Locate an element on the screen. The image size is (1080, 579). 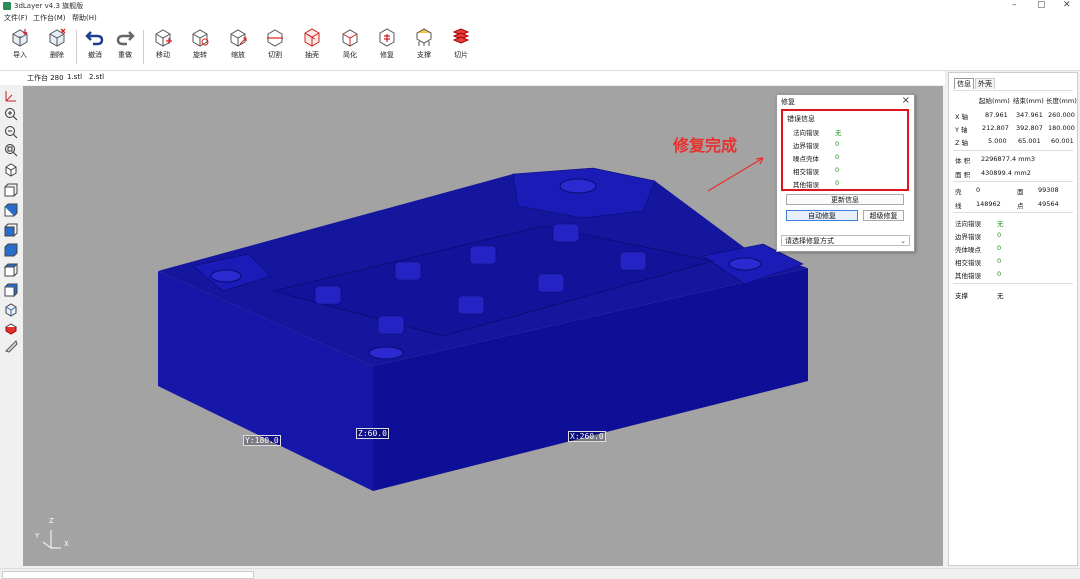
axis-end: 65.001 is located at coordinates (1029, 141).